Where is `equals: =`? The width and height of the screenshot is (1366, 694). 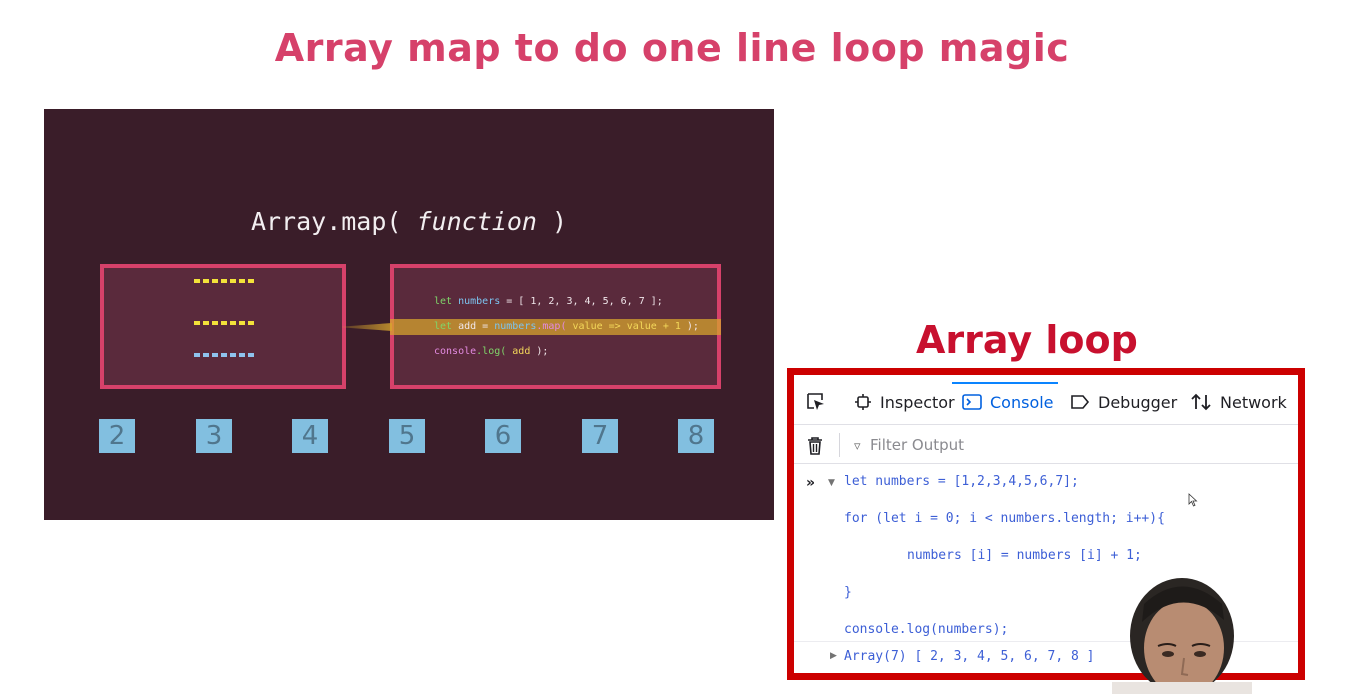
equals: = is located at coordinates (485, 326).